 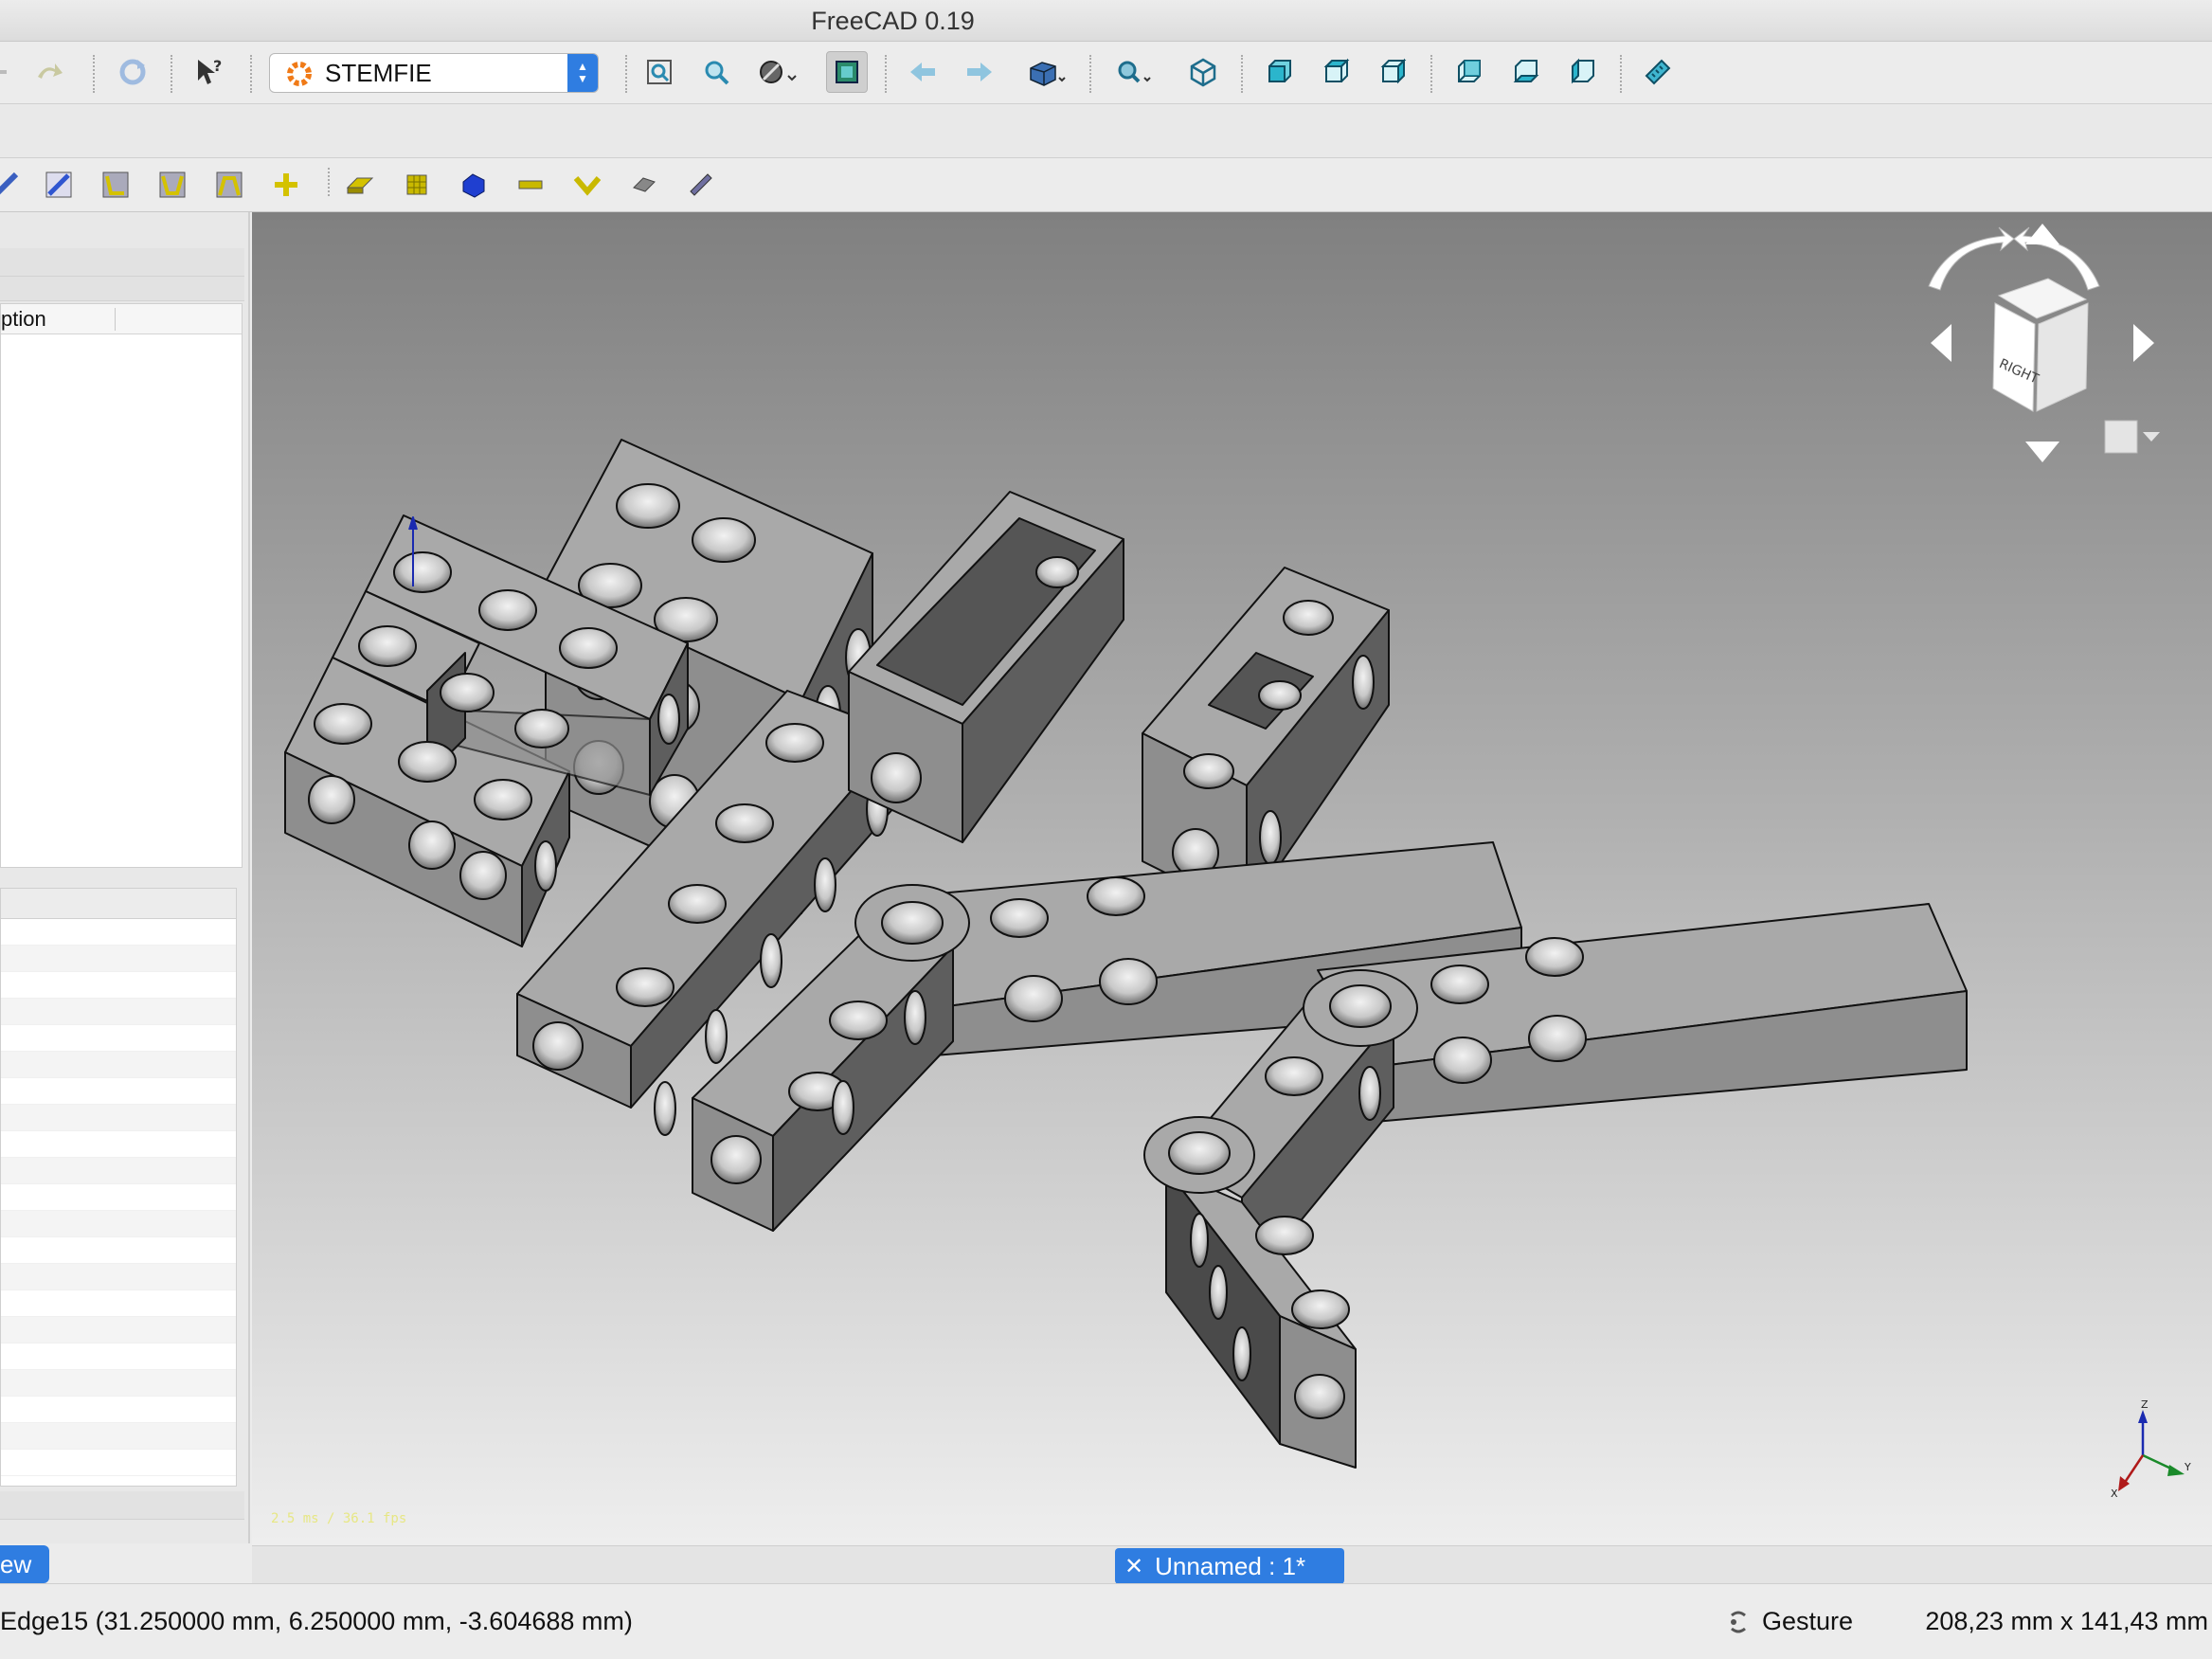 I want to click on document-tab-label: Unnamed : 1*, so click(x=1231, y=1565).